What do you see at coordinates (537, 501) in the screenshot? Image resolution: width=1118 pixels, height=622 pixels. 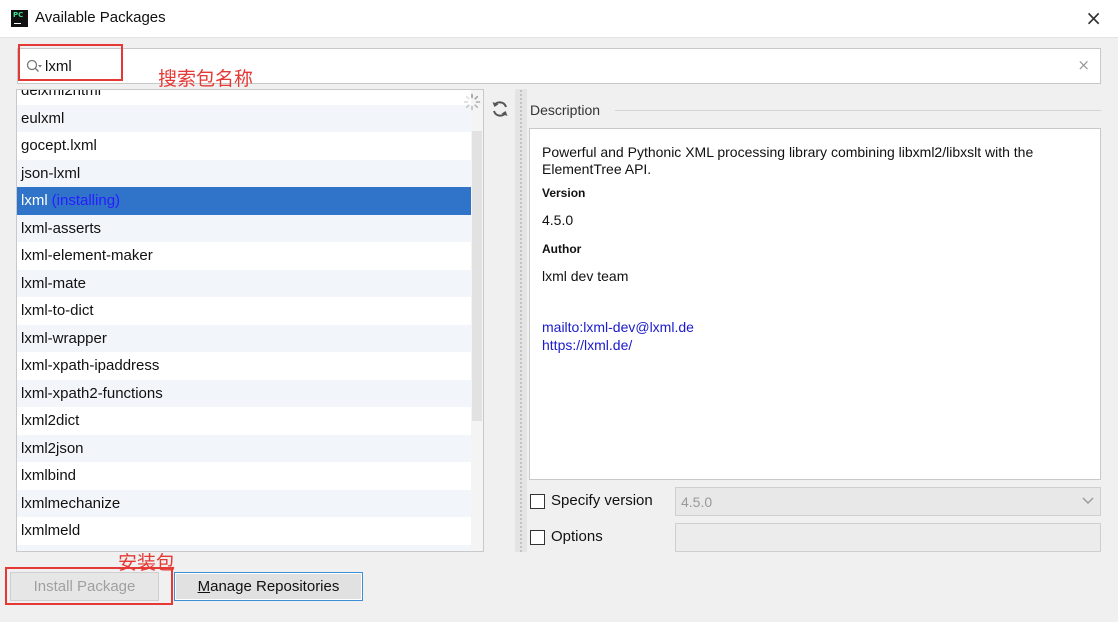 I see `specify-version-checkbox` at bounding box center [537, 501].